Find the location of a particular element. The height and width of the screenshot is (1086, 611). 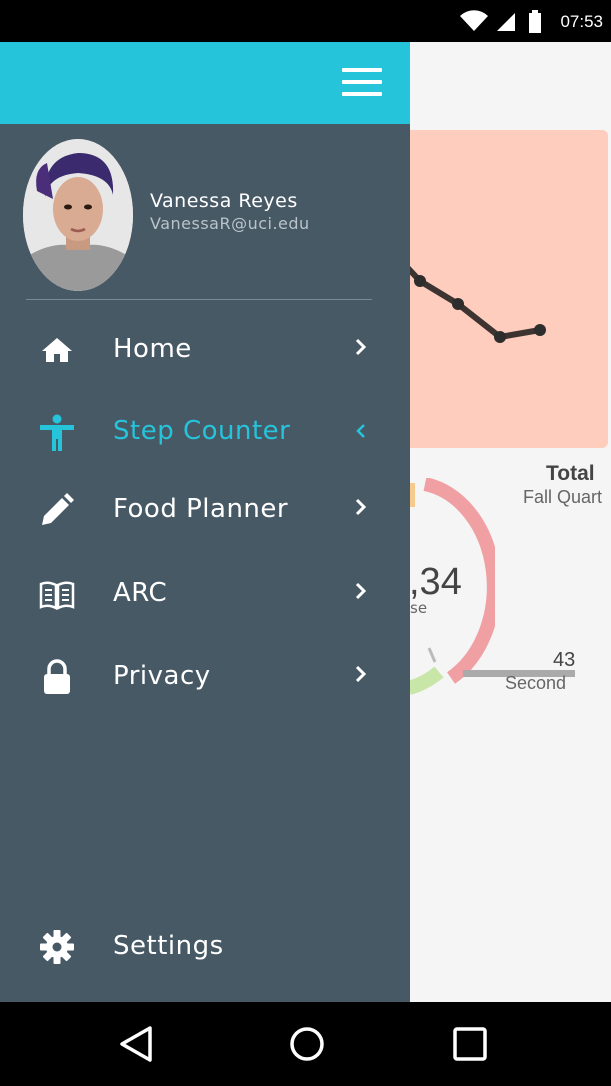

system-nav-bar is located at coordinates (305, 1044).